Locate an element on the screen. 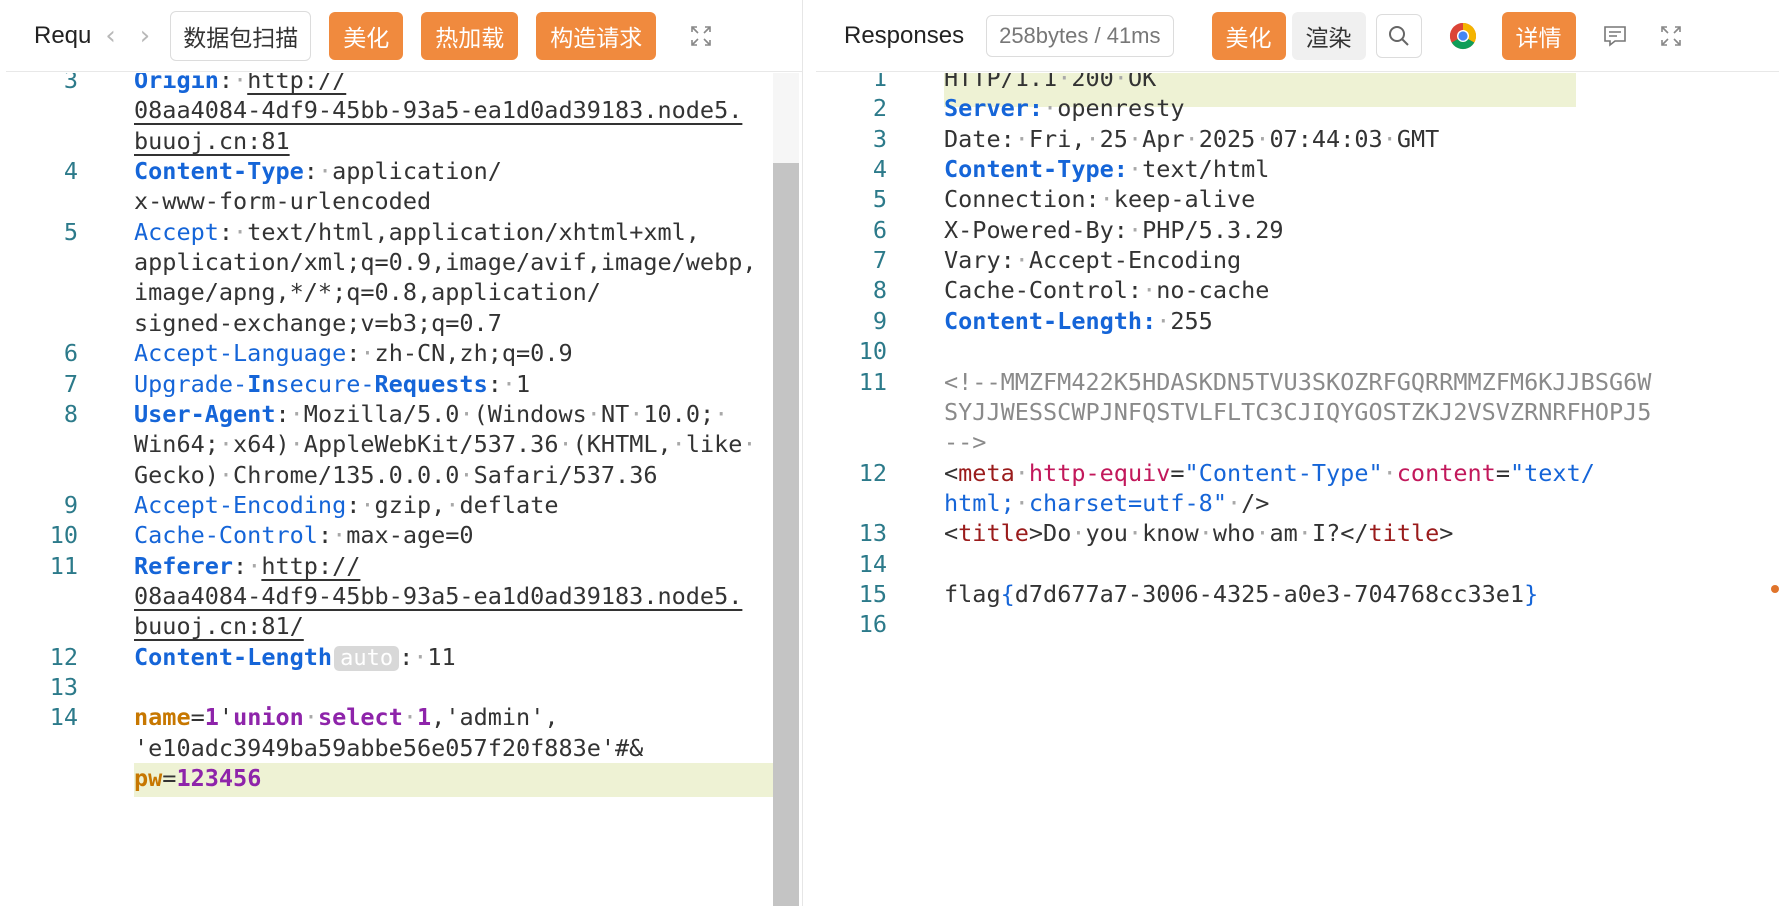 The width and height of the screenshot is (1779, 922). line-number: 8 is located at coordinates (879, 290).